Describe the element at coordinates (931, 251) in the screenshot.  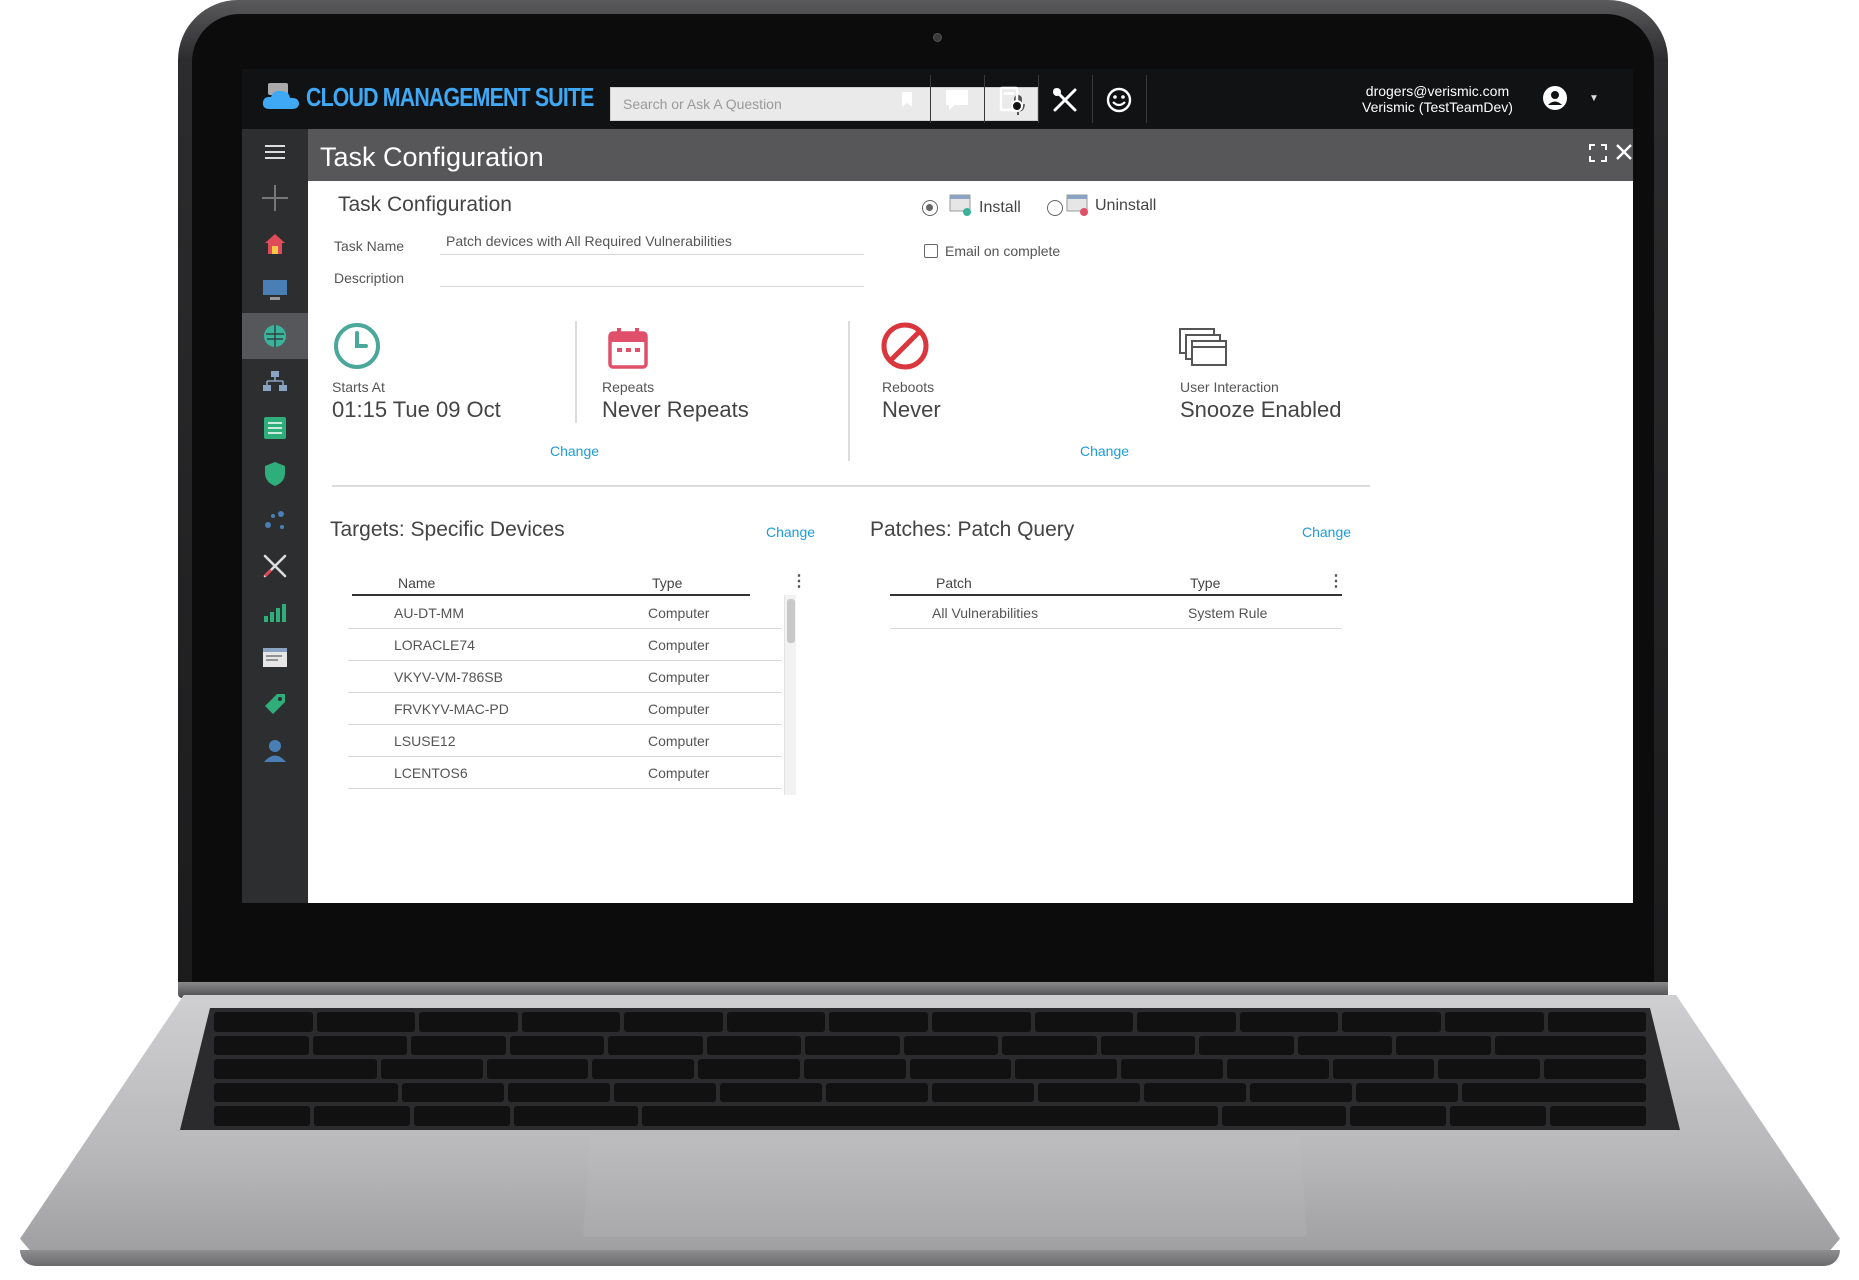
I see `email-on-complete-checkbox` at that location.